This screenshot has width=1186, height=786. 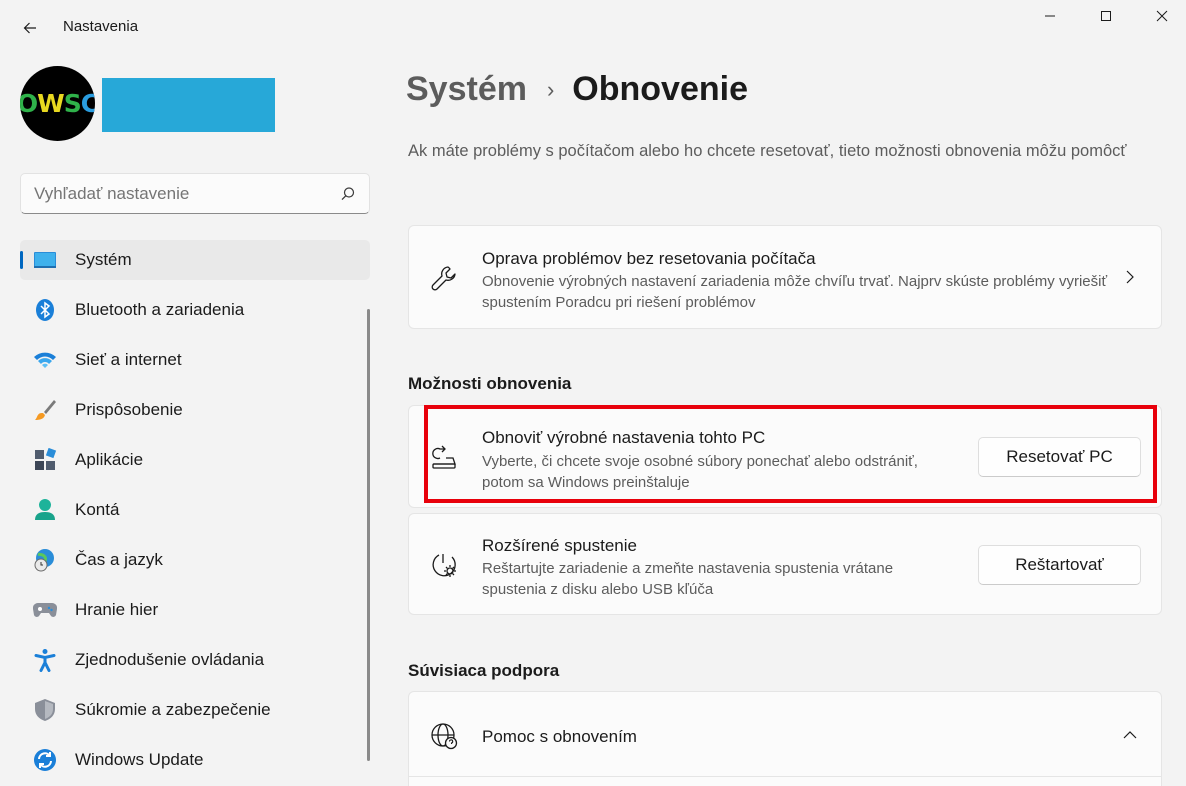 What do you see at coordinates (444, 736) in the screenshot?
I see `globe-help-icon` at bounding box center [444, 736].